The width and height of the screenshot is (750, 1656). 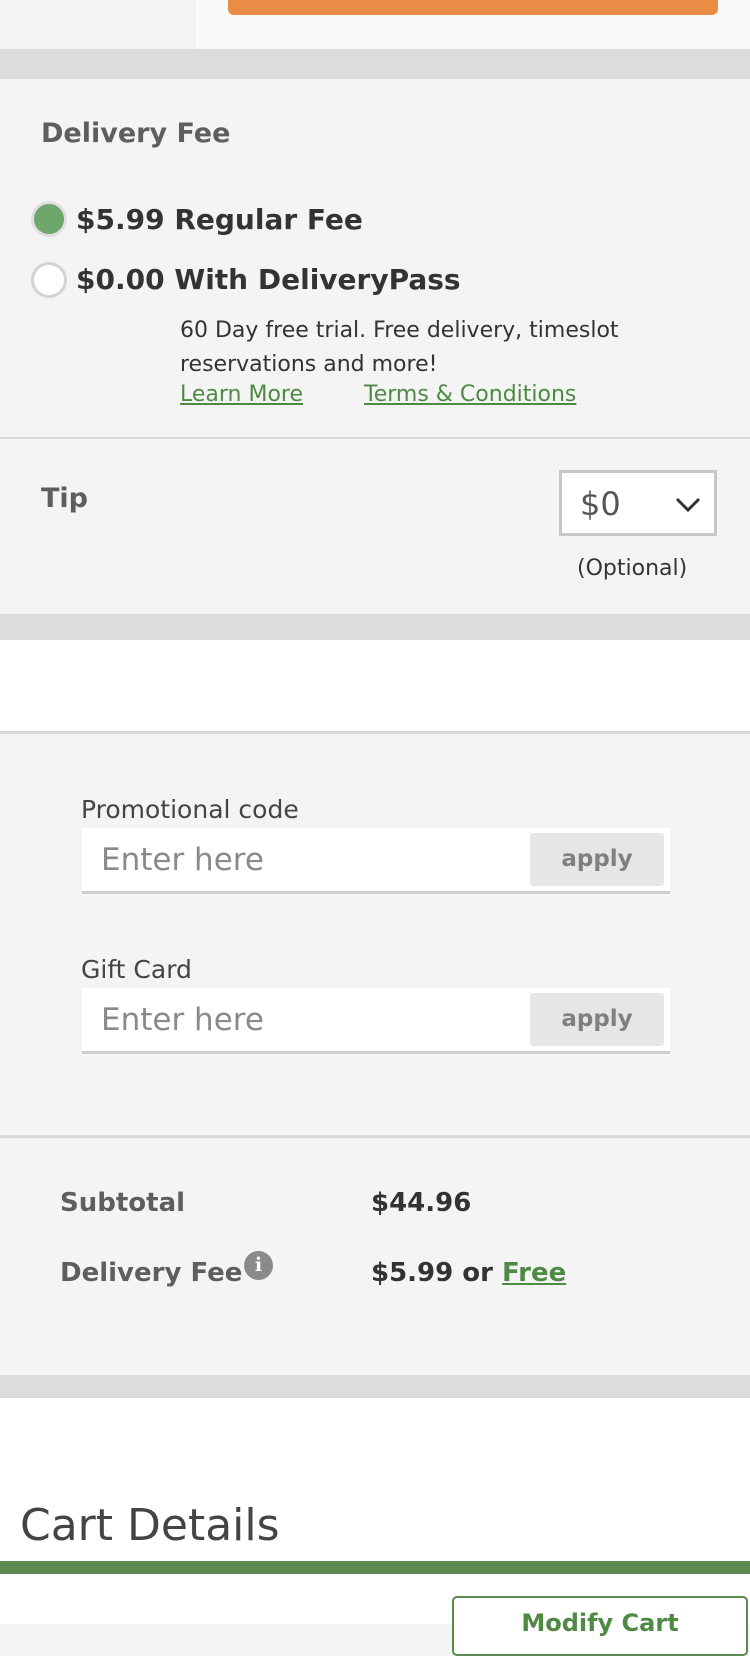 I want to click on cart-details-title: Cart Details, so click(x=150, y=1525).